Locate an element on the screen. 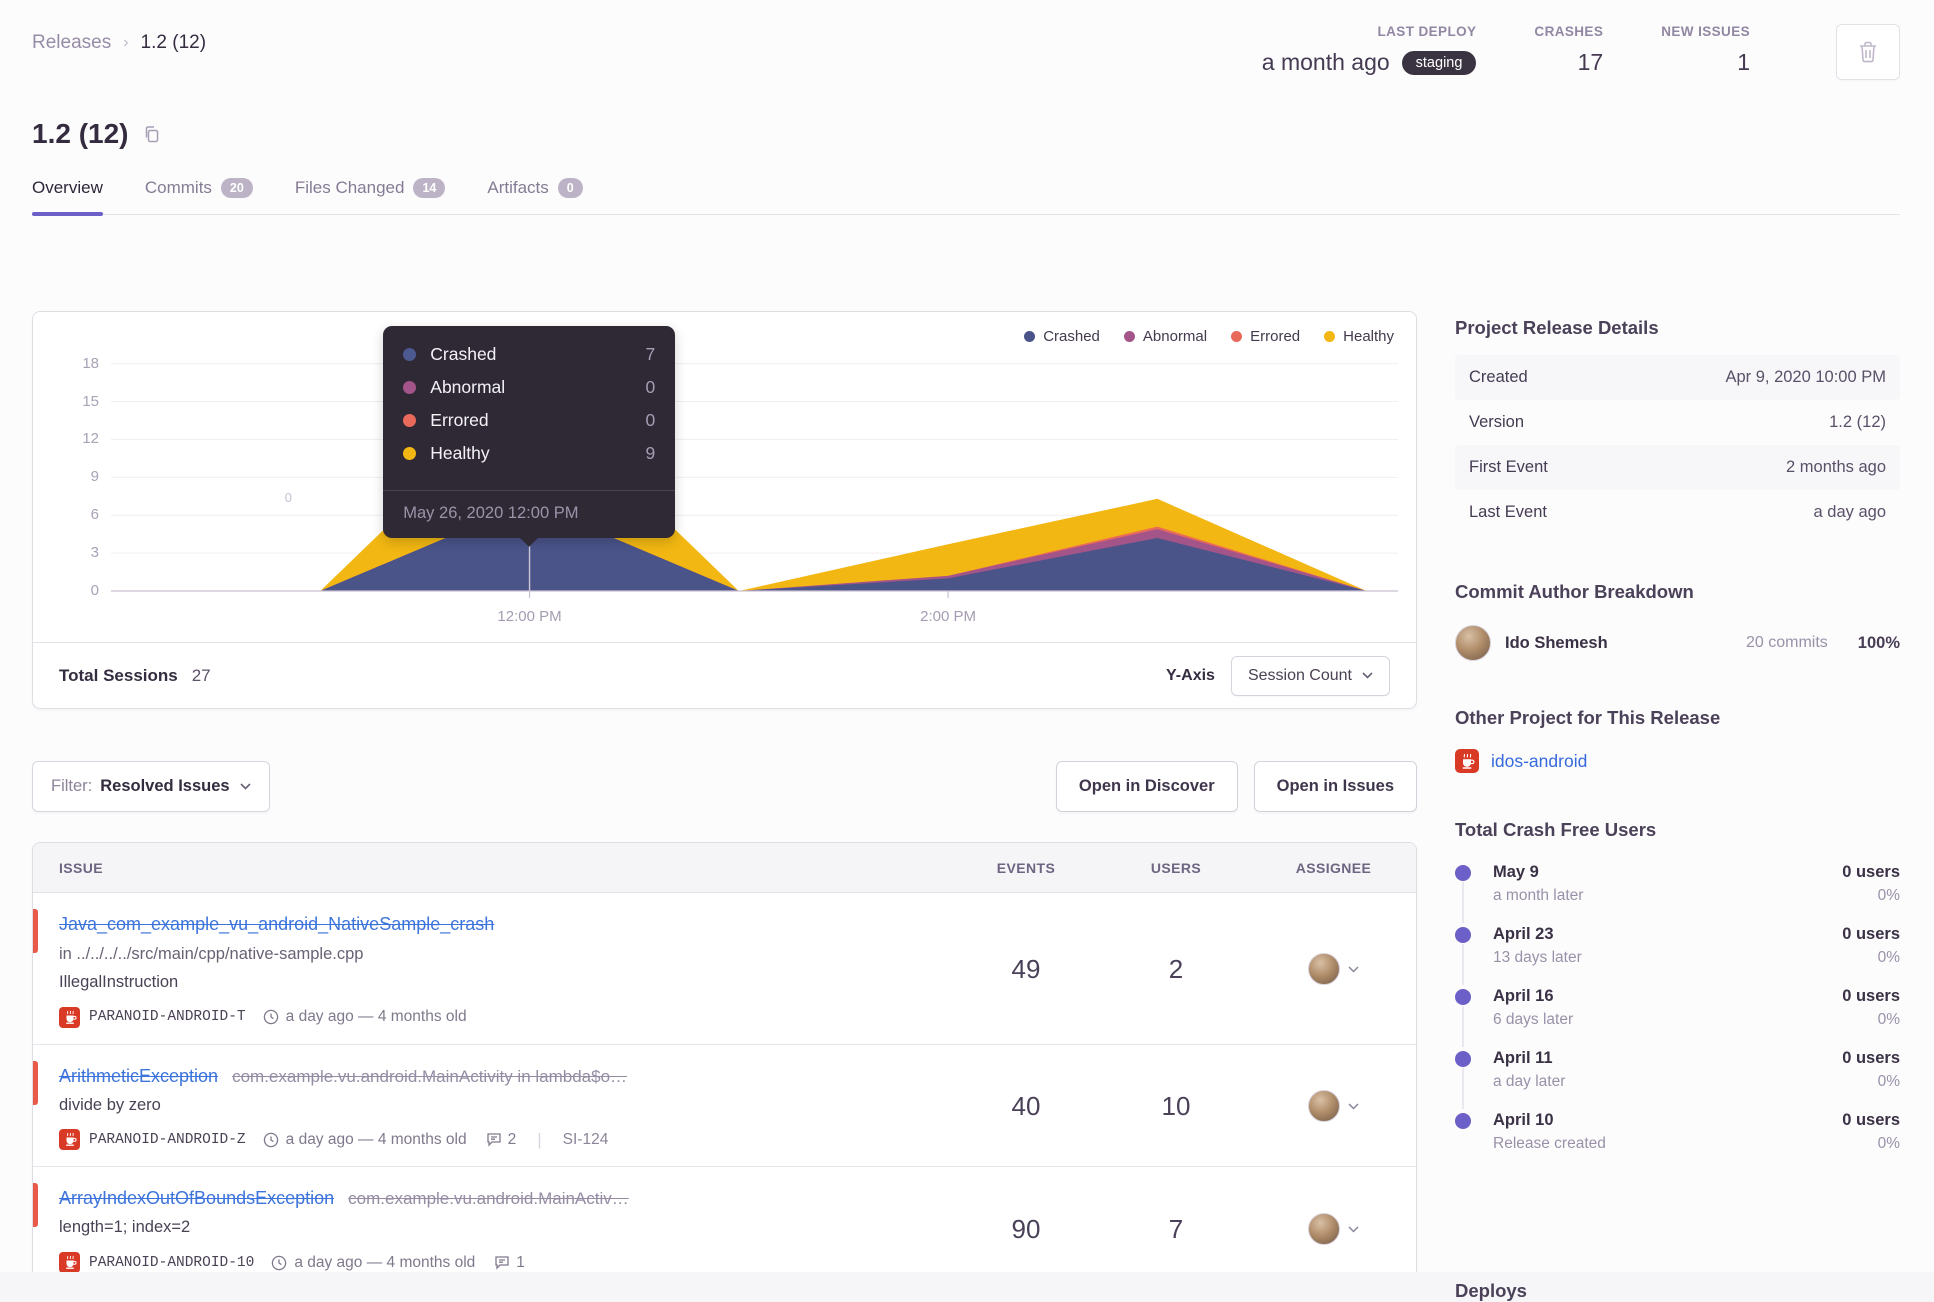 The height and width of the screenshot is (1302, 1934). copy-icon is located at coordinates (152, 134).